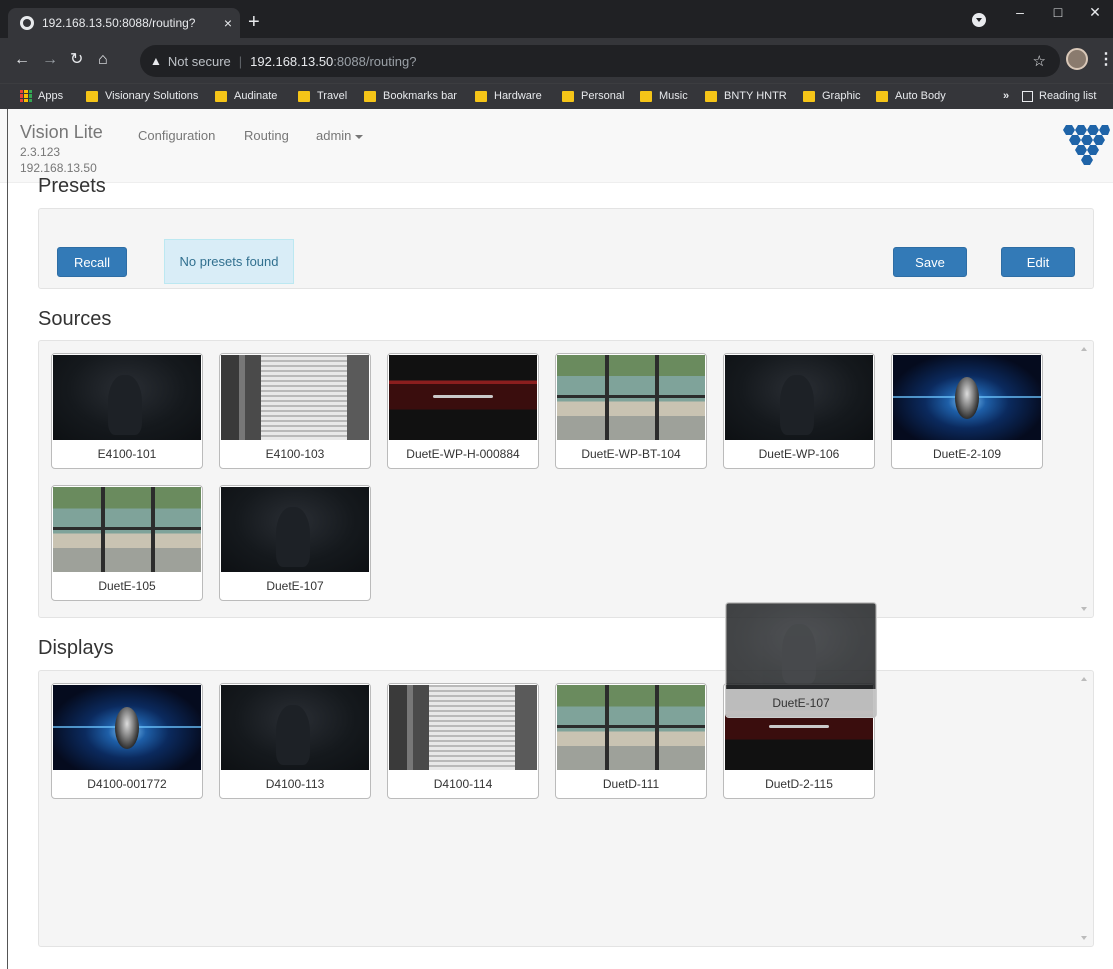 The image size is (1113, 969). I want to click on more-bookmarks-button: », so click(1006, 96).